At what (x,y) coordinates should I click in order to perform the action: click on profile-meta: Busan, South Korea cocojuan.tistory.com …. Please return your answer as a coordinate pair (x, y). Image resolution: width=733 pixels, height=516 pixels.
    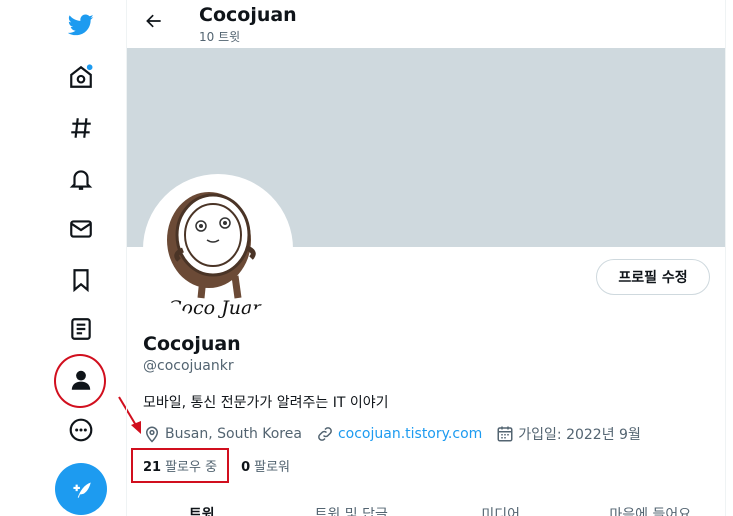
    Looking at the image, I should click on (399, 434).